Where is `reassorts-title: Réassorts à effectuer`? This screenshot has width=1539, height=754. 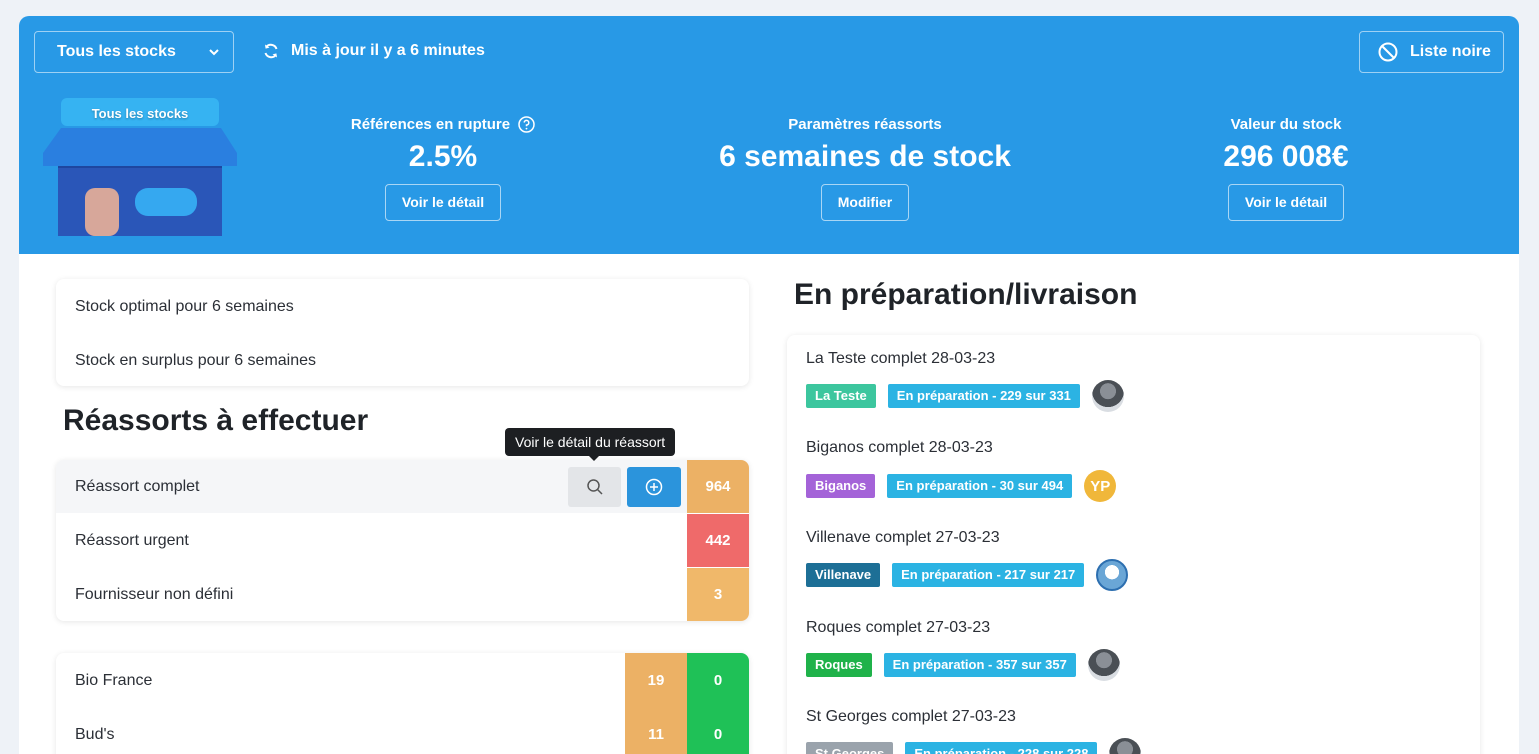
reassorts-title: Réassorts à effectuer is located at coordinates (216, 420).